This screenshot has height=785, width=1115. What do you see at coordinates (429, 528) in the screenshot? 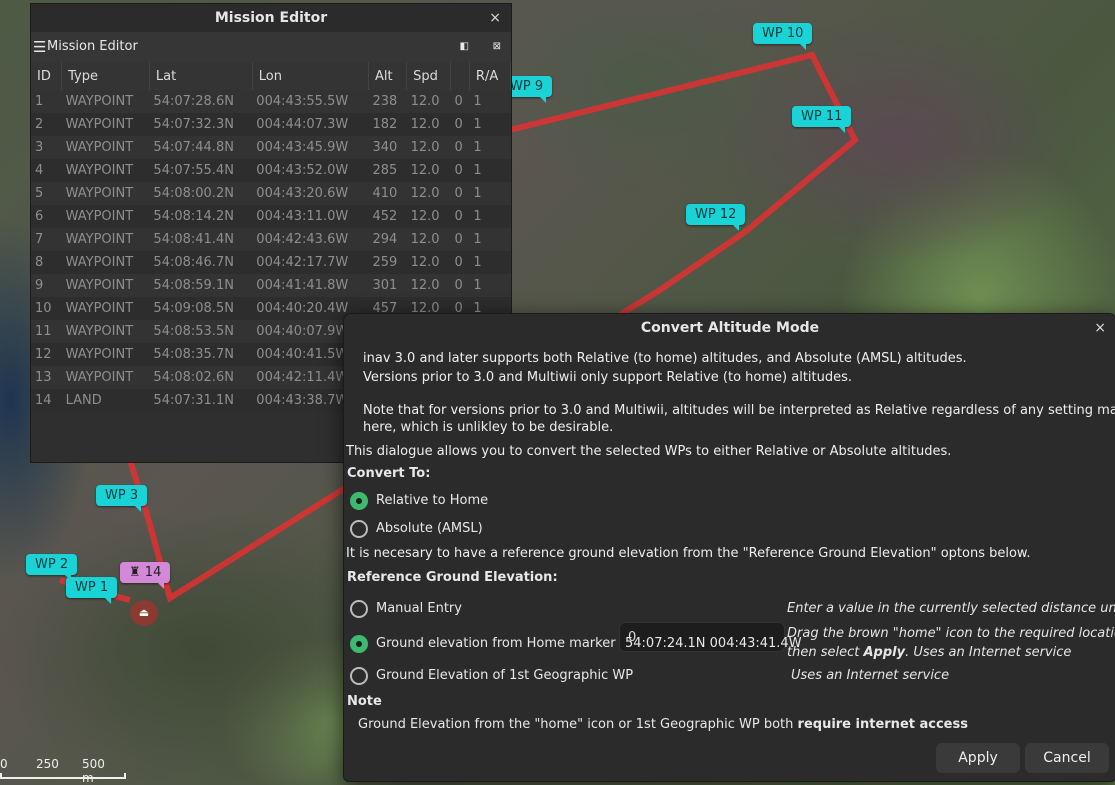
I see `radio-absolute-label: Absolute (AMSL)` at bounding box center [429, 528].